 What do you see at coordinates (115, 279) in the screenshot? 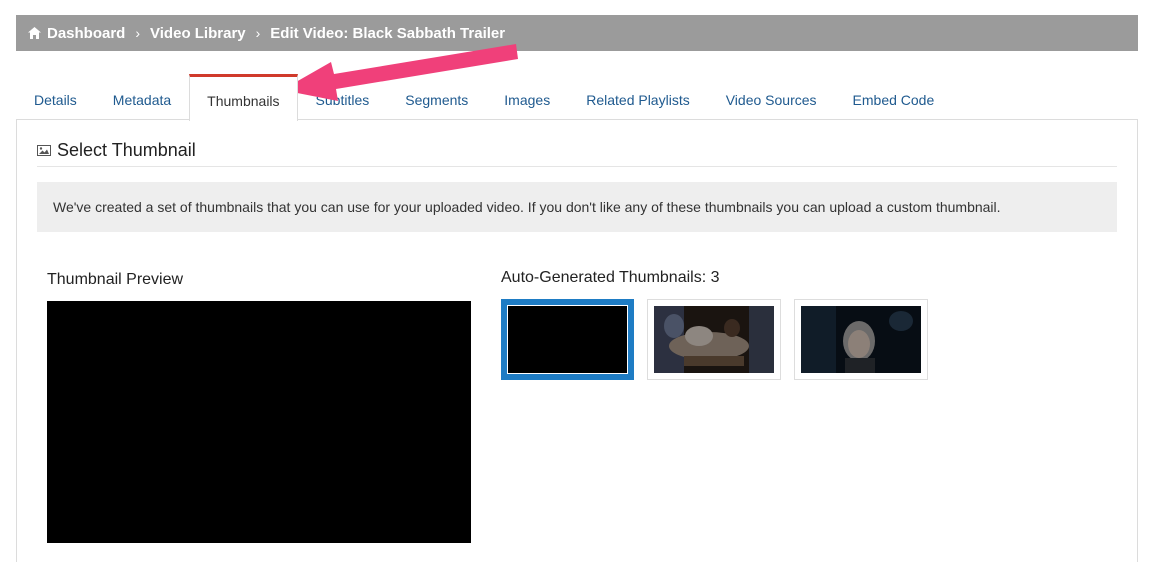
I see `thumbnail-preview-label: Thumbnail Preview` at bounding box center [115, 279].